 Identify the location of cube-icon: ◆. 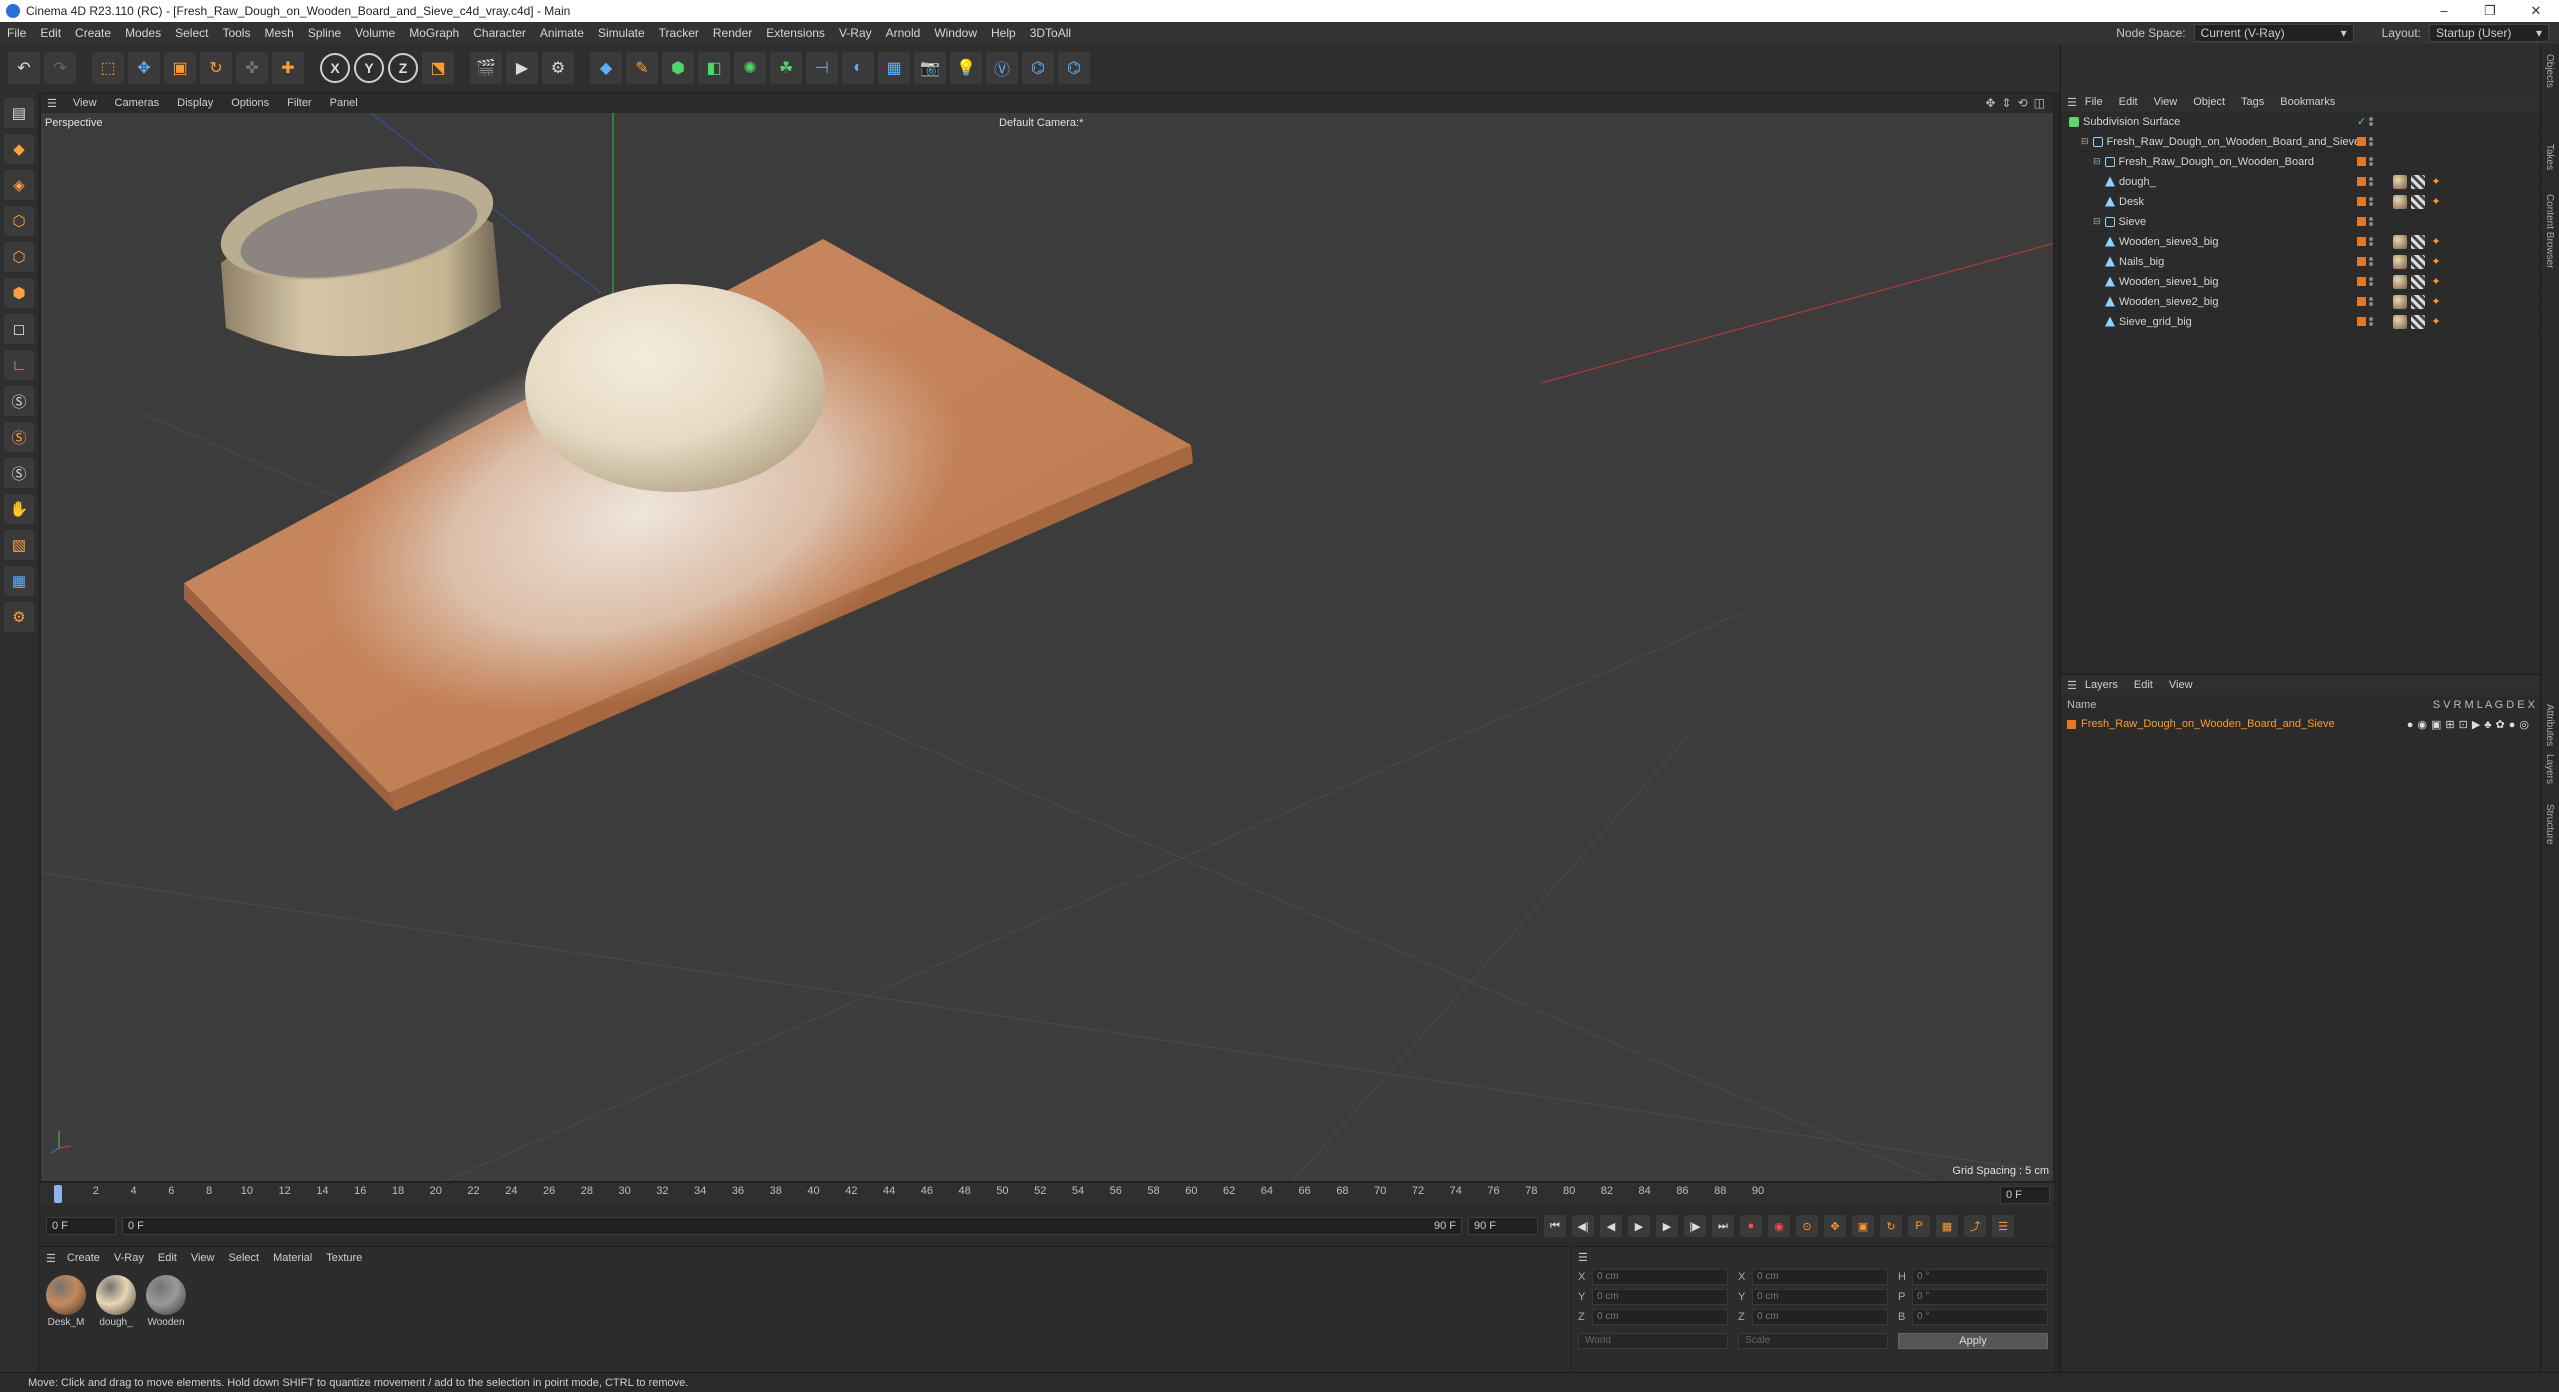
(606, 68).